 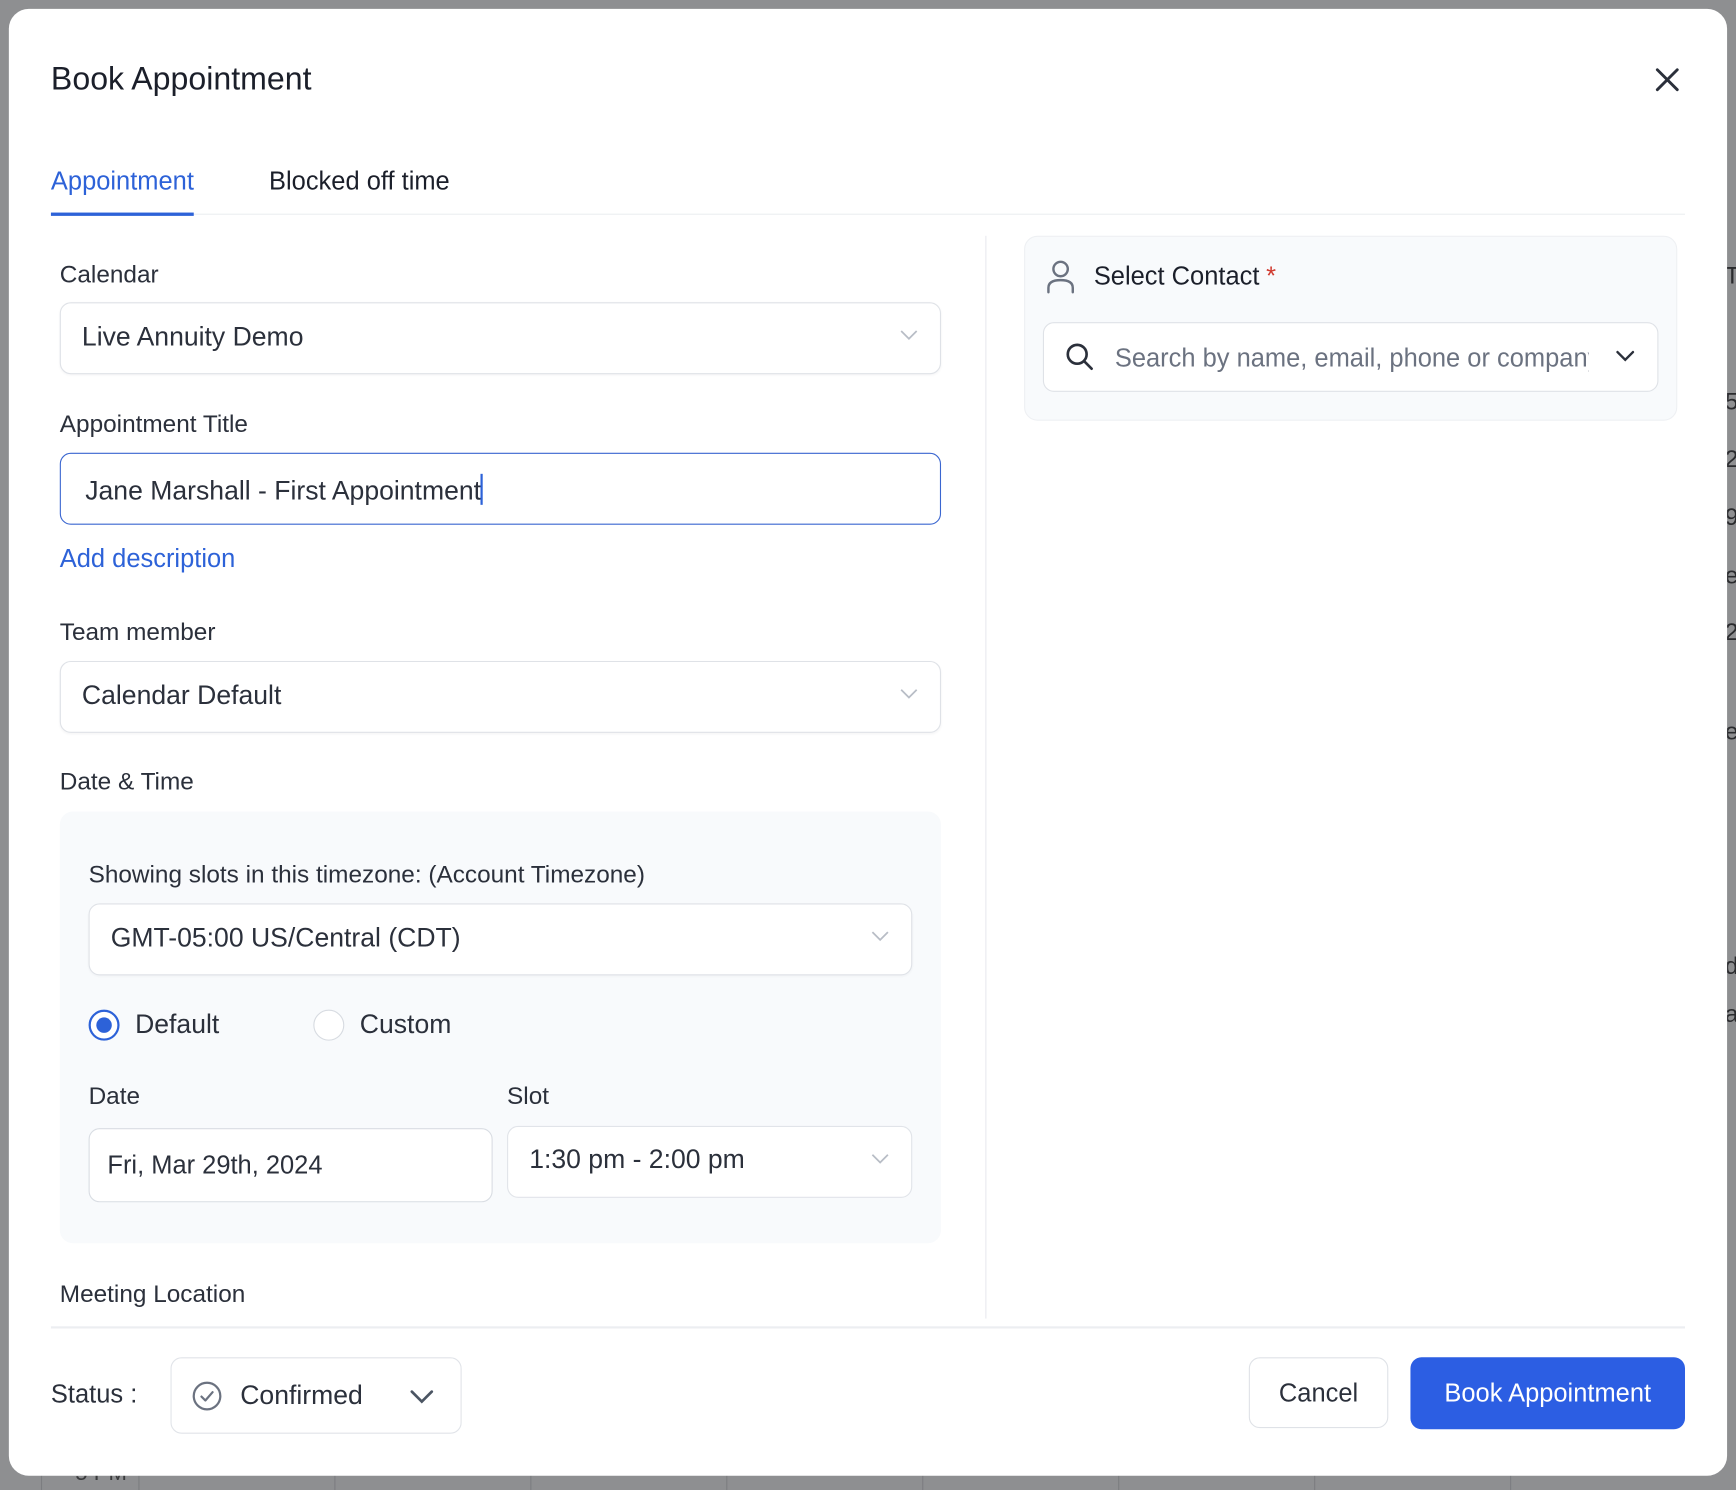 I want to click on footer-divider, so click(x=868, y=1327).